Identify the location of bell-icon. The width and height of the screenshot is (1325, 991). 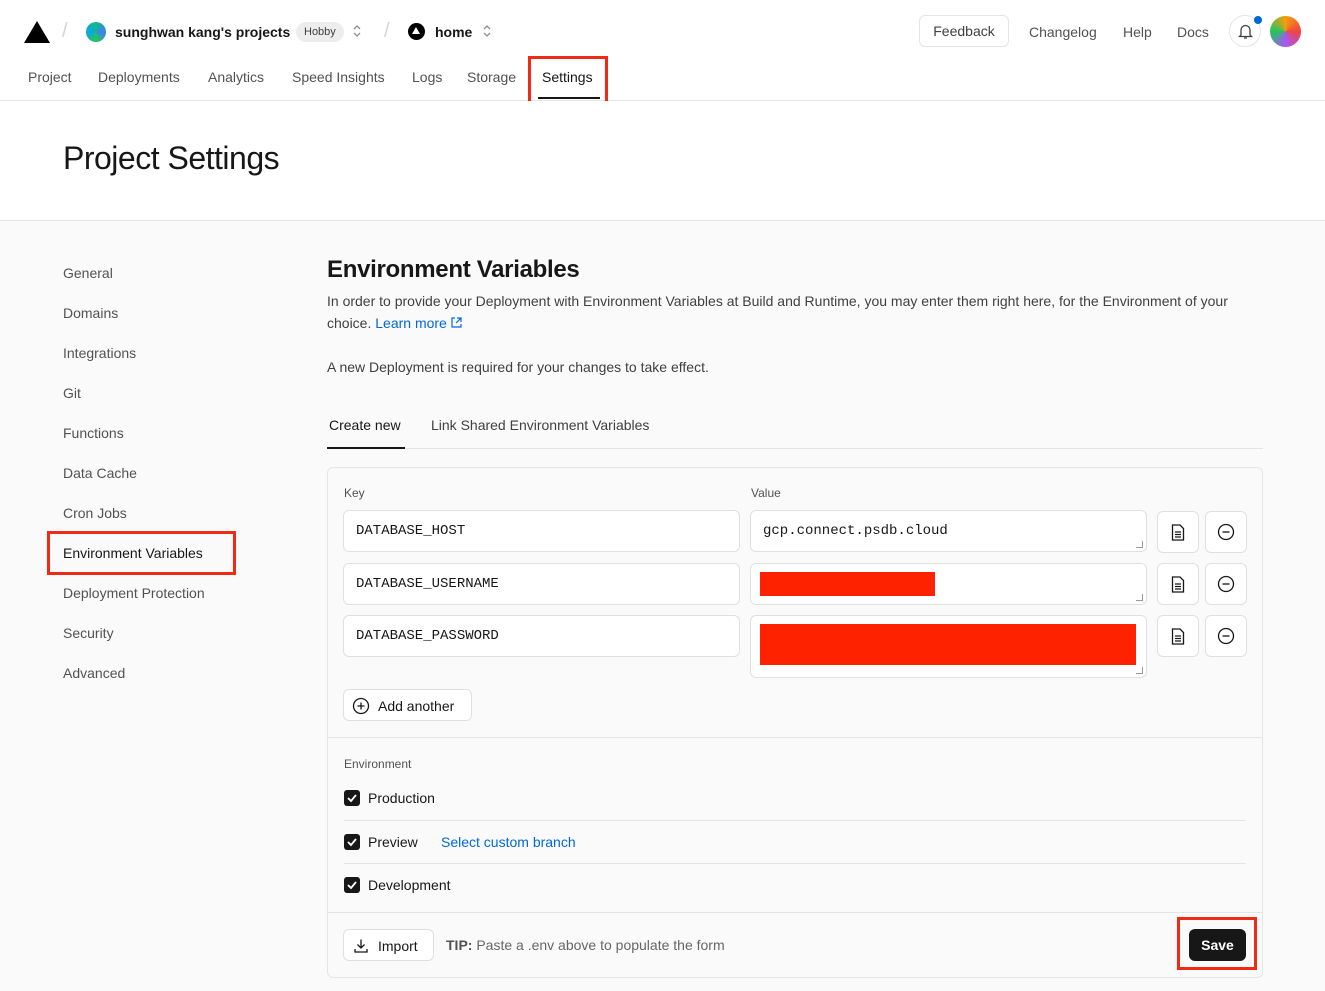
(1245, 31).